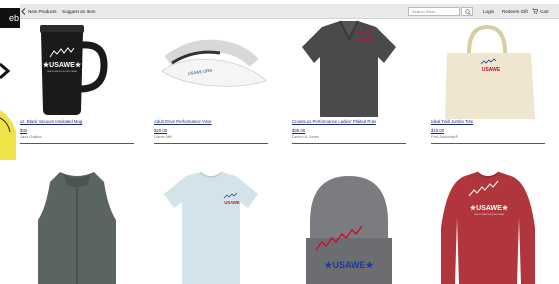 Image resolution: width=559 pixels, height=284 pixels. Describe the element at coordinates (23, 11) in the screenshot. I see `chevron-left-icon` at that location.